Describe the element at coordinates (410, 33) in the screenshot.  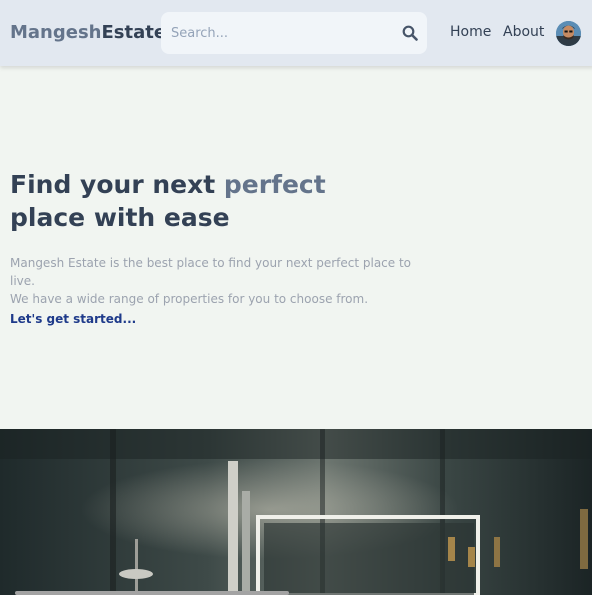
I see `search-icon` at that location.